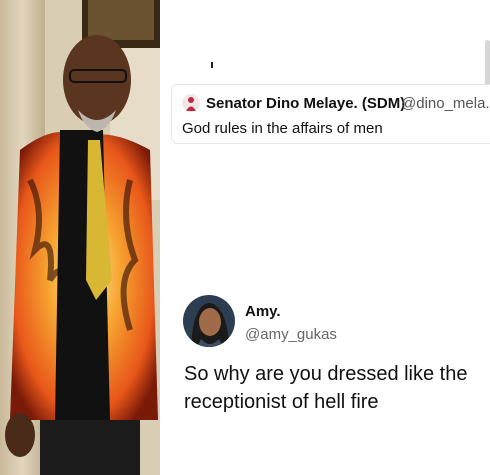 The image size is (490, 475). What do you see at coordinates (191, 103) in the screenshot?
I see `quoted-author-avatar` at bounding box center [191, 103].